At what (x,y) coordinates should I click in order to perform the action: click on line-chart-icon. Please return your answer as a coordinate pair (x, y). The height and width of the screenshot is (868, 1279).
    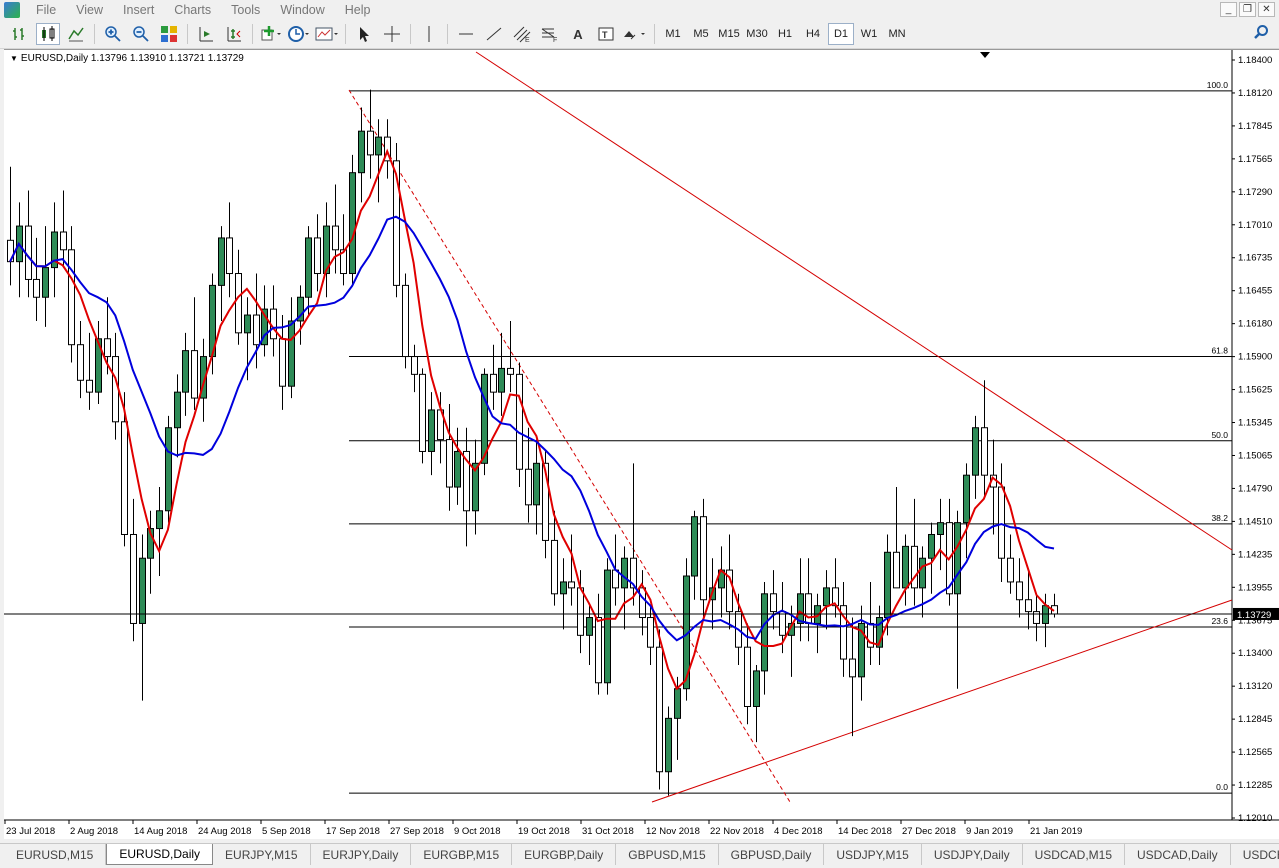
    Looking at the image, I should click on (76, 34).